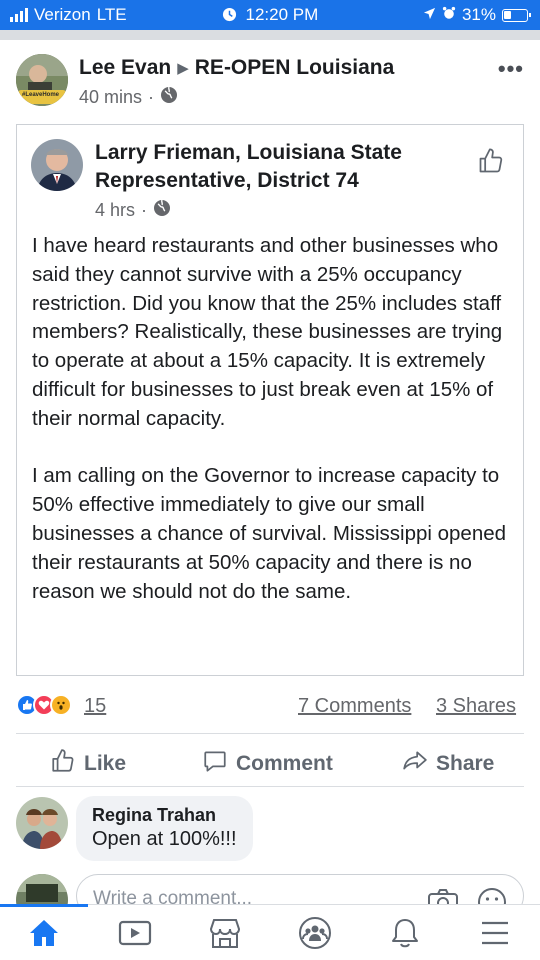  Describe the element at coordinates (443, 895) in the screenshot. I see `camera-icon` at that location.